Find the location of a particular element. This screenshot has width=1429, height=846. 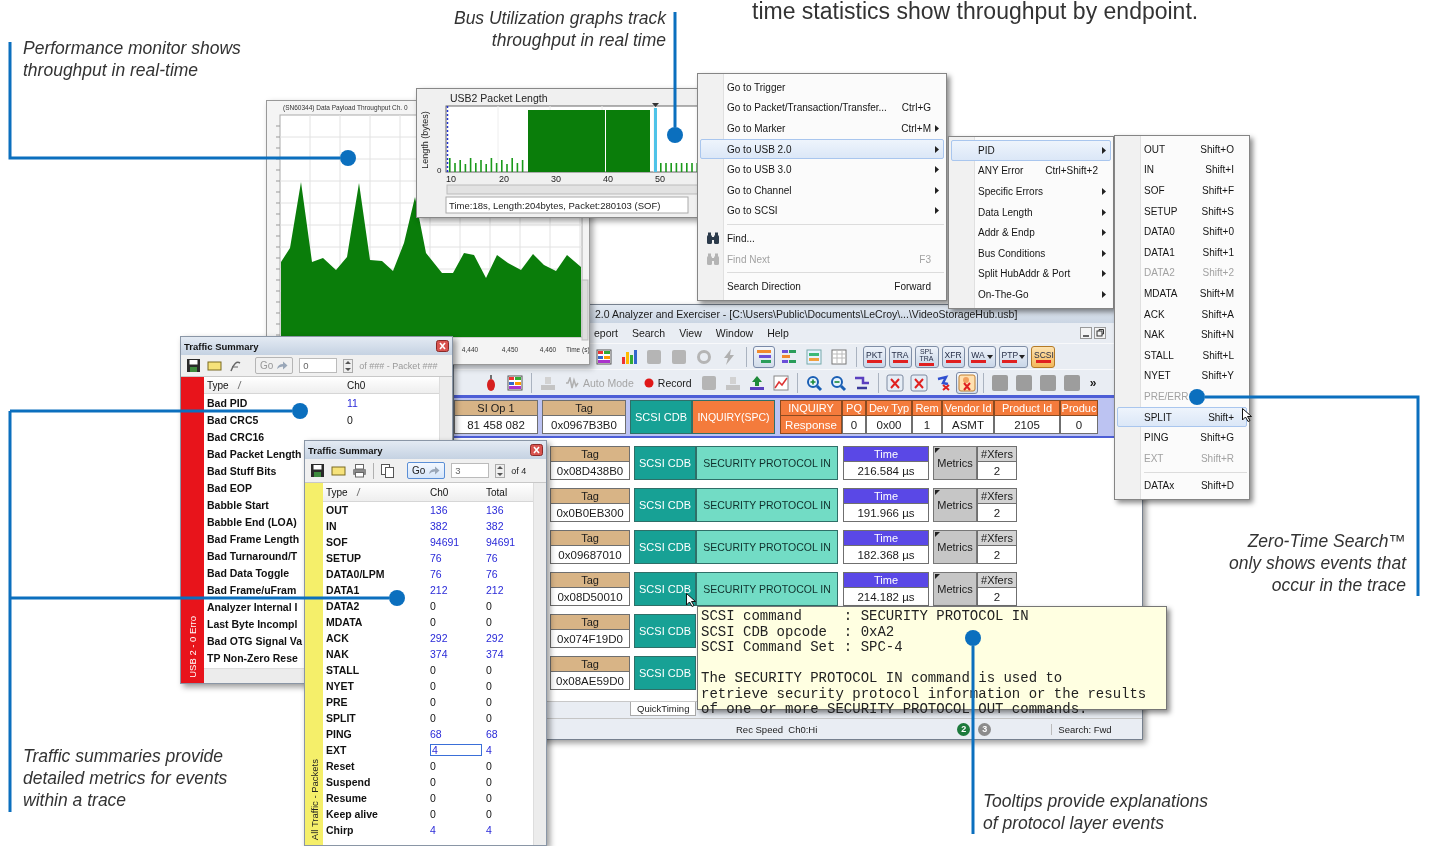

field-label: Produc is located at coordinates (1079, 408).